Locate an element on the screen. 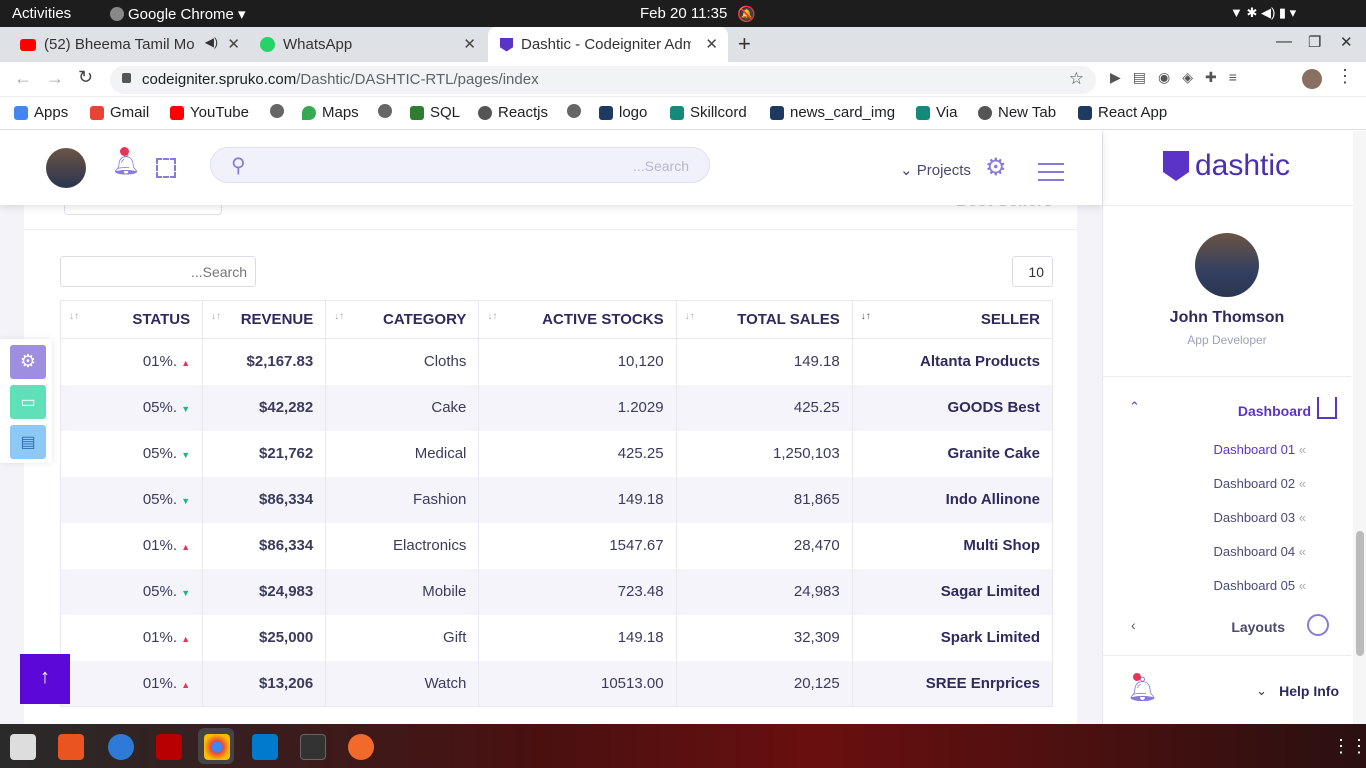 The image size is (1366, 768). reload-icon: ↻ is located at coordinates (85, 77).